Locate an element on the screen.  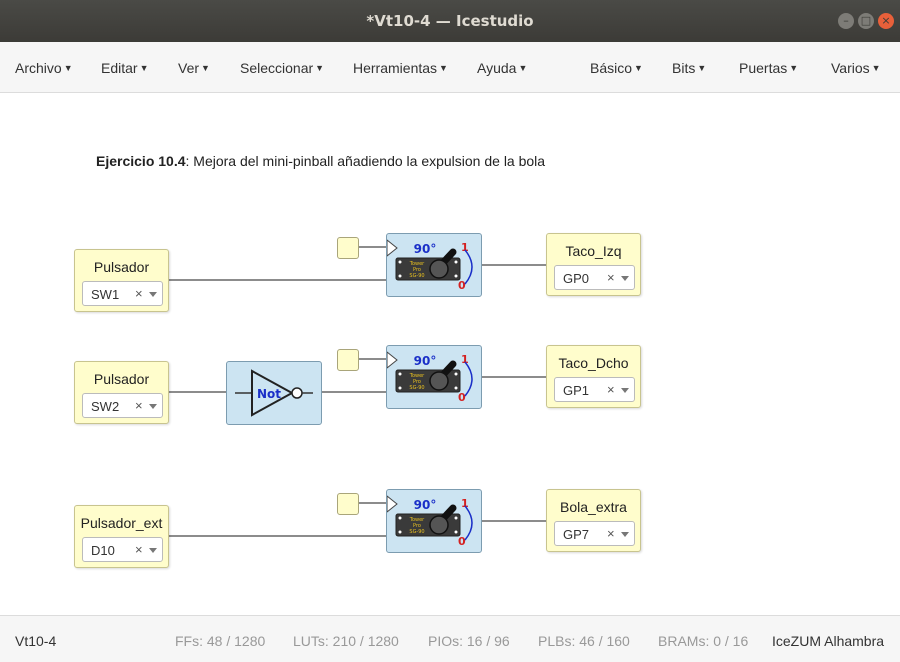
menu-seleccionar: Seleccionar ▼ is located at coordinates (282, 68).